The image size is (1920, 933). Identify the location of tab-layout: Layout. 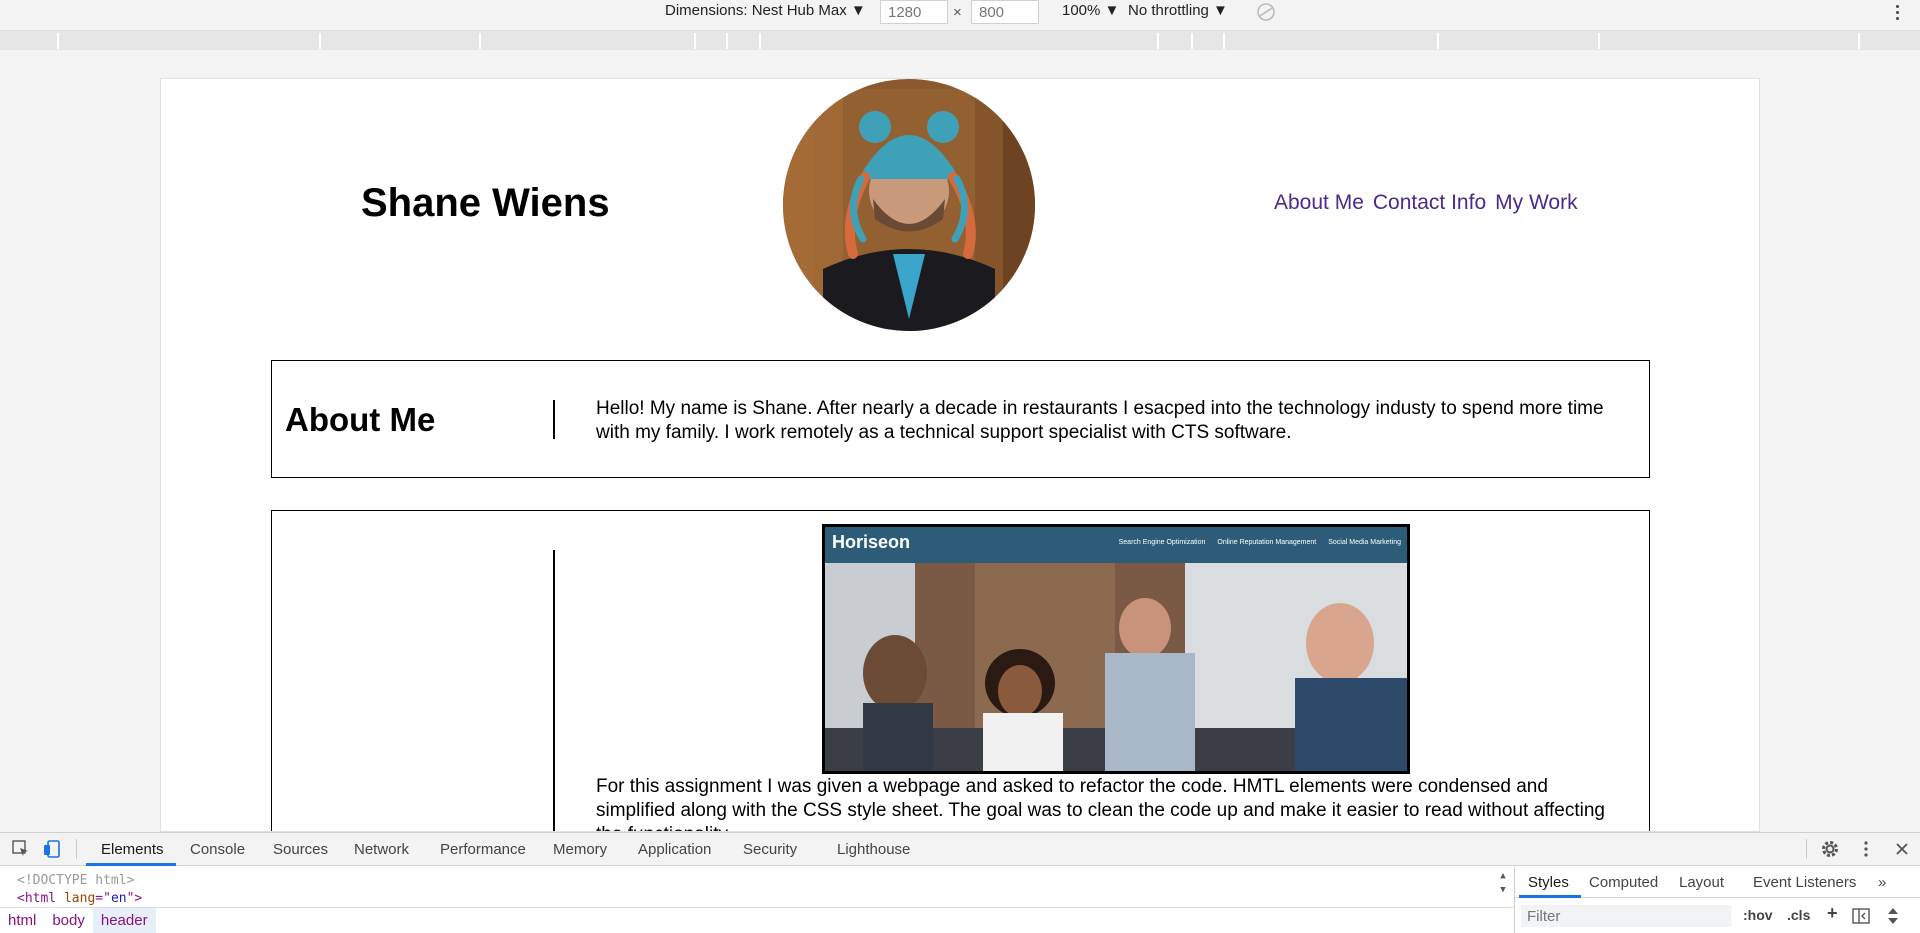
(1701, 882).